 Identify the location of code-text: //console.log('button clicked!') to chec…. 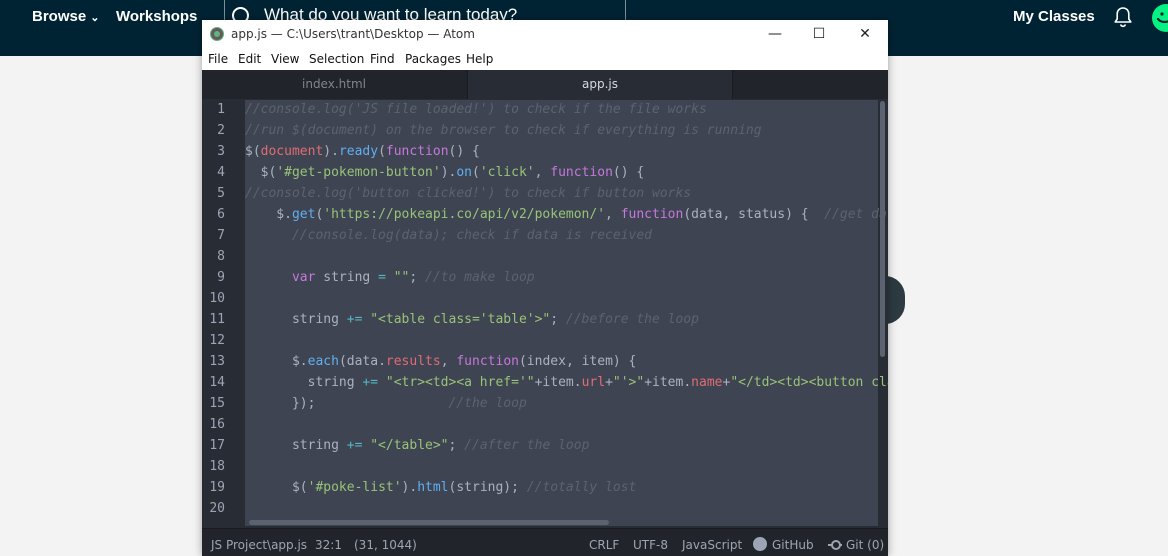
(468, 193).